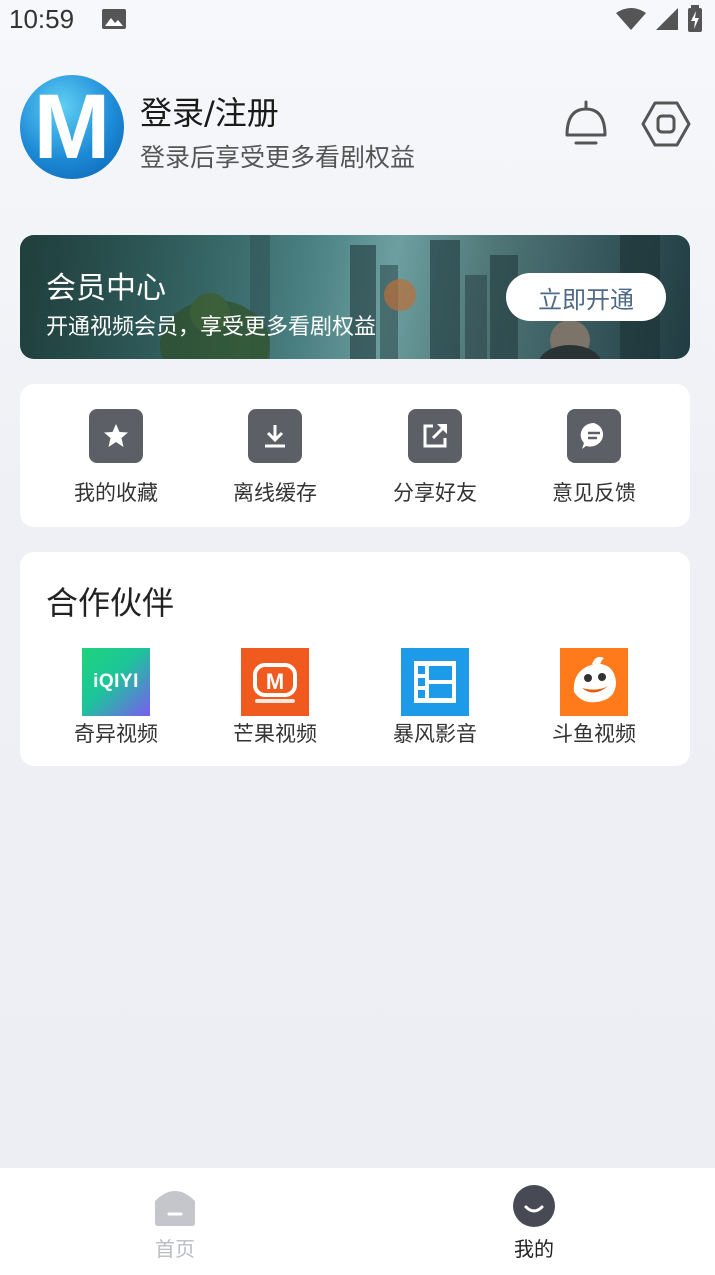  I want to click on quick-action-favorites: 我的收藏, so click(116, 458).